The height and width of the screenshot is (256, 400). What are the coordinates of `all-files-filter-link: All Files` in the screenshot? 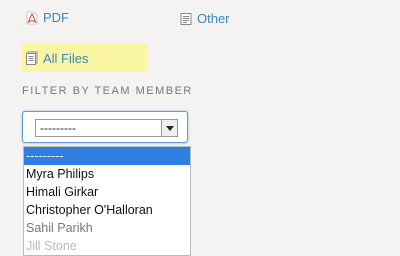 It's located at (84, 58).